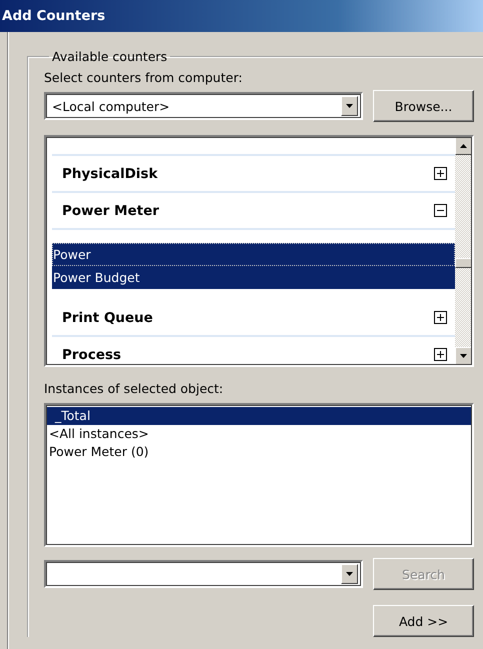 Image resolution: width=483 pixels, height=649 pixels. What do you see at coordinates (110, 106) in the screenshot?
I see `dropdown-value: <Local computer>` at bounding box center [110, 106].